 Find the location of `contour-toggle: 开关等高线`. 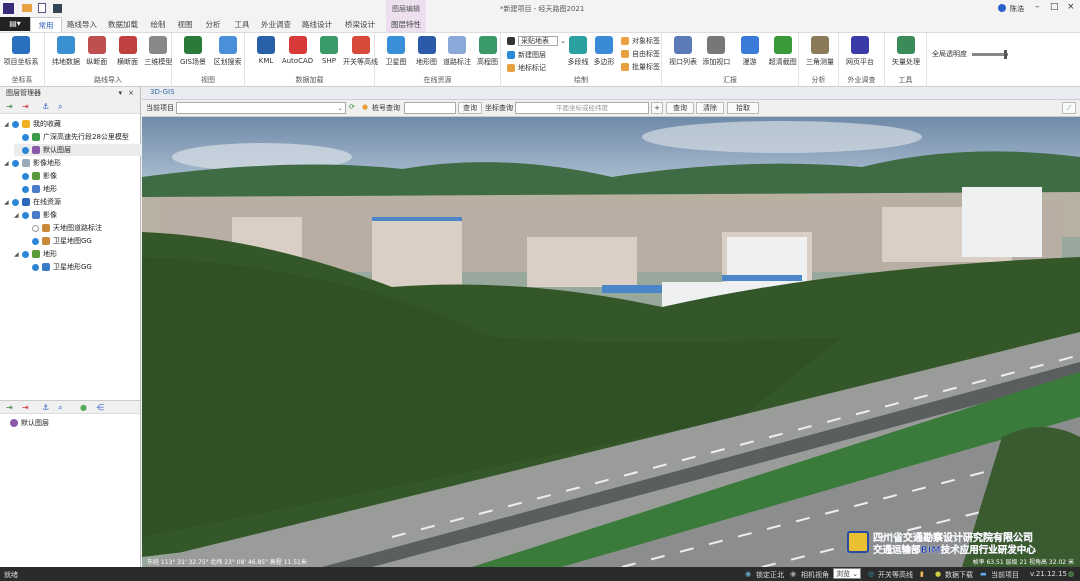

contour-toggle: 开关等高线 is located at coordinates (895, 575).